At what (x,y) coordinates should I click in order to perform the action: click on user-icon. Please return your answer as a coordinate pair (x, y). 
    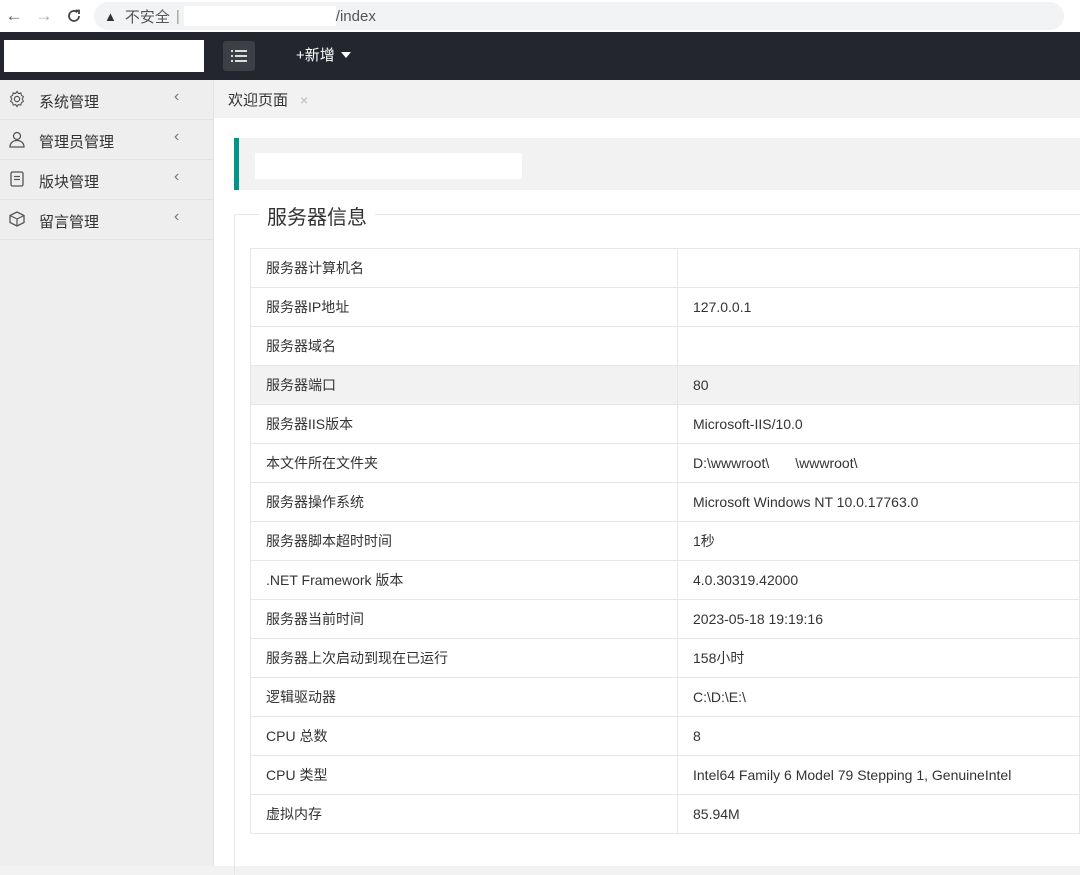
    Looking at the image, I should click on (17, 139).